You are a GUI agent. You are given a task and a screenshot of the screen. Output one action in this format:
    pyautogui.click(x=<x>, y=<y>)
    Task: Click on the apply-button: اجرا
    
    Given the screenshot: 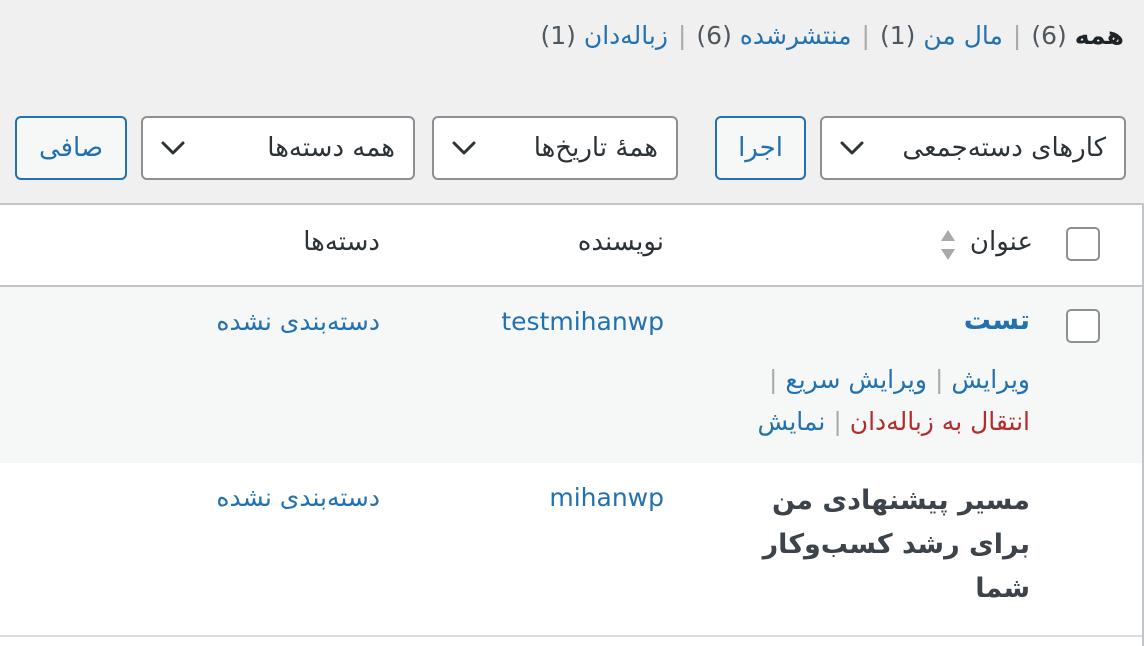 What is the action you would take?
    pyautogui.click(x=760, y=148)
    